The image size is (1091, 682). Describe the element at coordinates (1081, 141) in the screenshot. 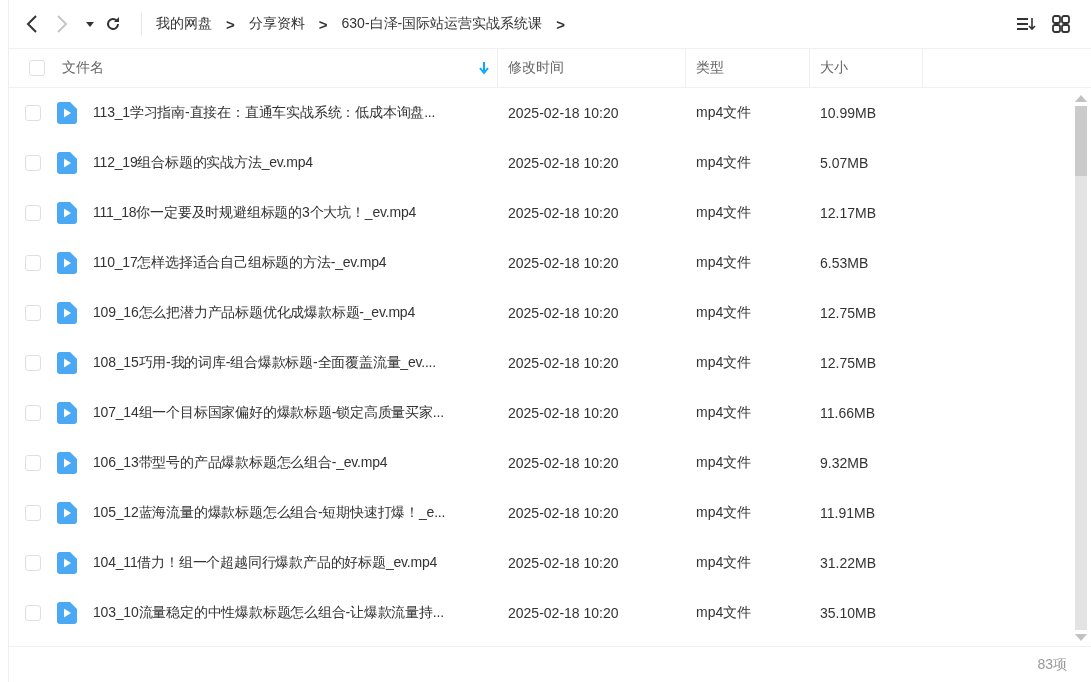

I see `scrollbar-thumb` at that location.